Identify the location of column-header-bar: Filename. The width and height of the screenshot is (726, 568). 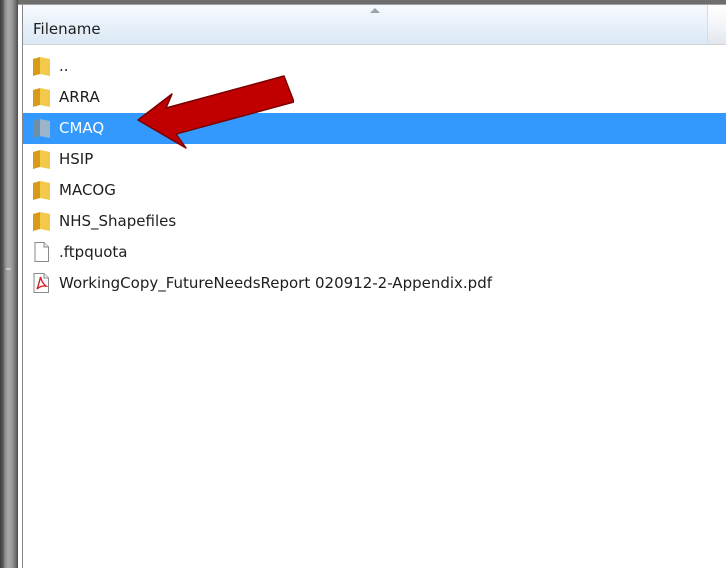
(374, 25).